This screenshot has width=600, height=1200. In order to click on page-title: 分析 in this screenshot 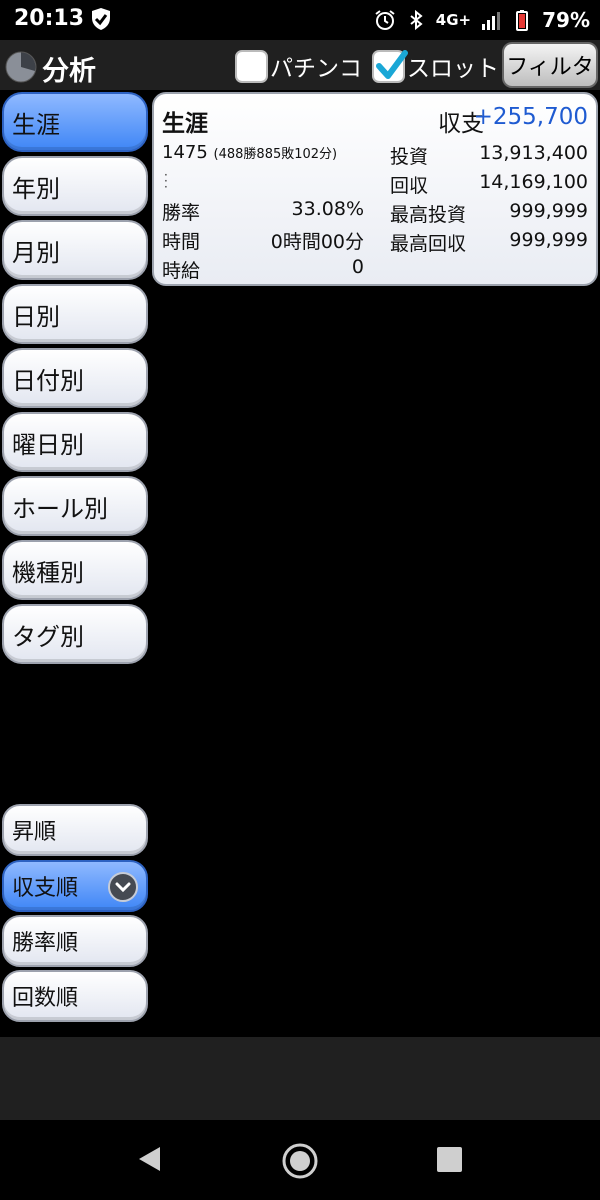, I will do `click(69, 71)`.